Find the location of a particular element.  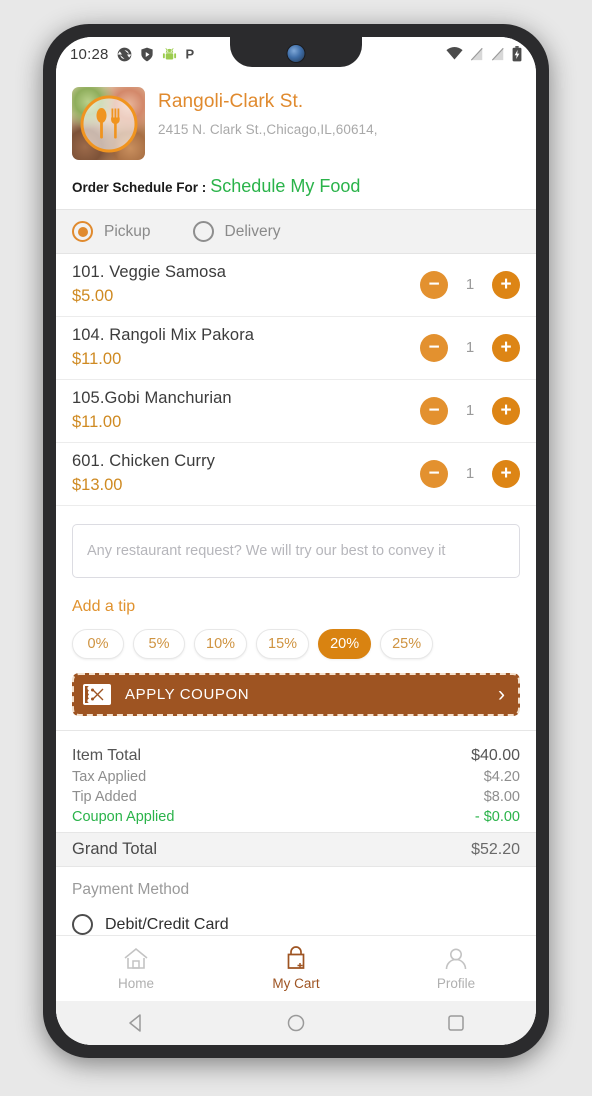

status-bar-left: 10:28 P is located at coordinates (133, 54).